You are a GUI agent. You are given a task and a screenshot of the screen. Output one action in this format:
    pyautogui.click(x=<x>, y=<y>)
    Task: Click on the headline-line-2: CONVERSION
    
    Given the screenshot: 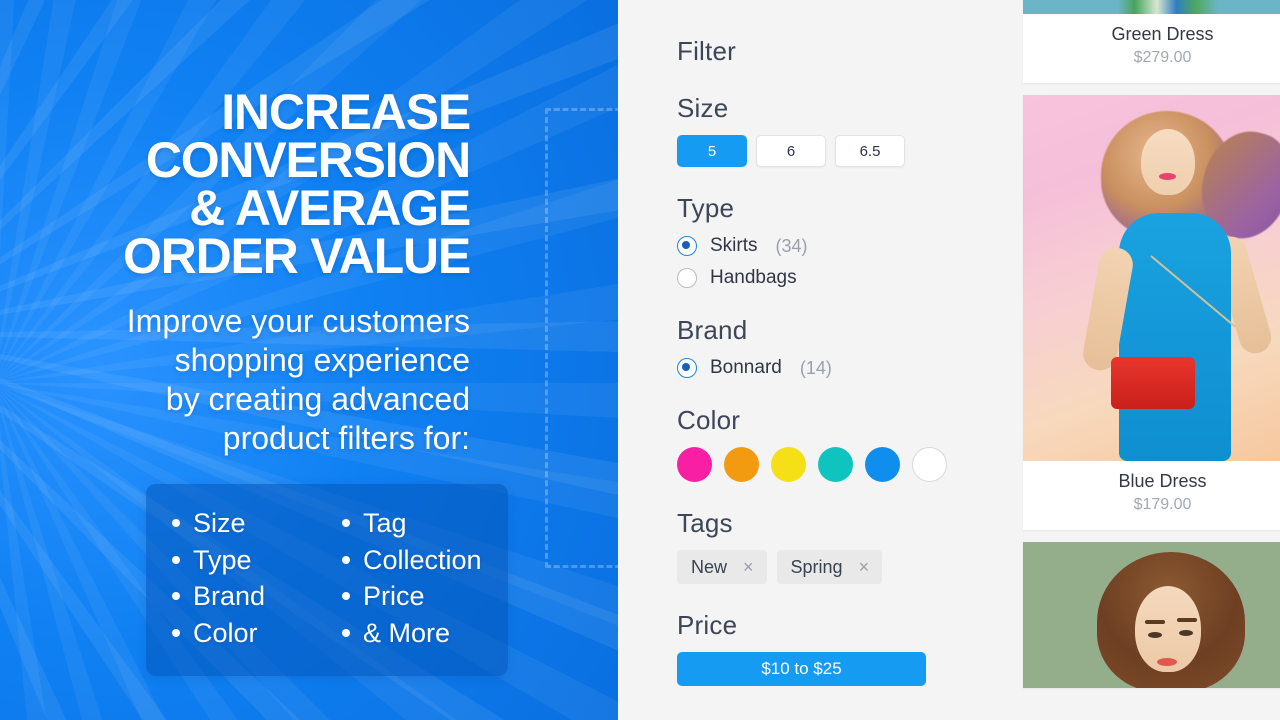 What is the action you would take?
    pyautogui.click(x=308, y=160)
    